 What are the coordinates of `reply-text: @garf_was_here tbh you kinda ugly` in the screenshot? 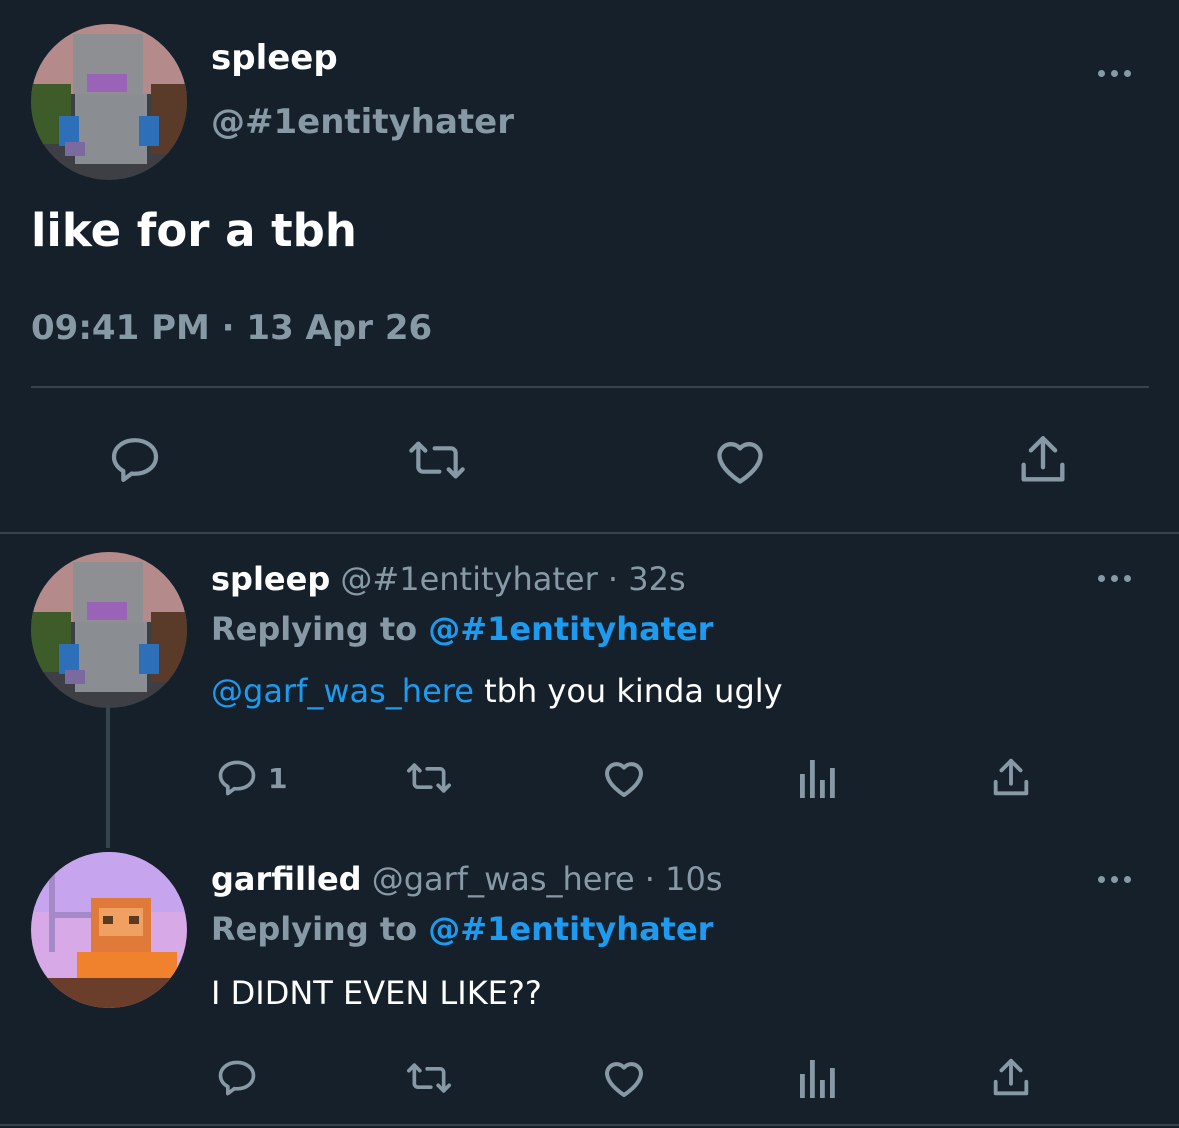 It's located at (497, 691).